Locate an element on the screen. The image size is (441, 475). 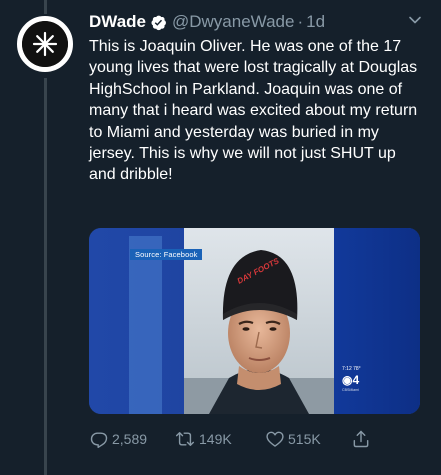
like-icon is located at coordinates (275, 439).